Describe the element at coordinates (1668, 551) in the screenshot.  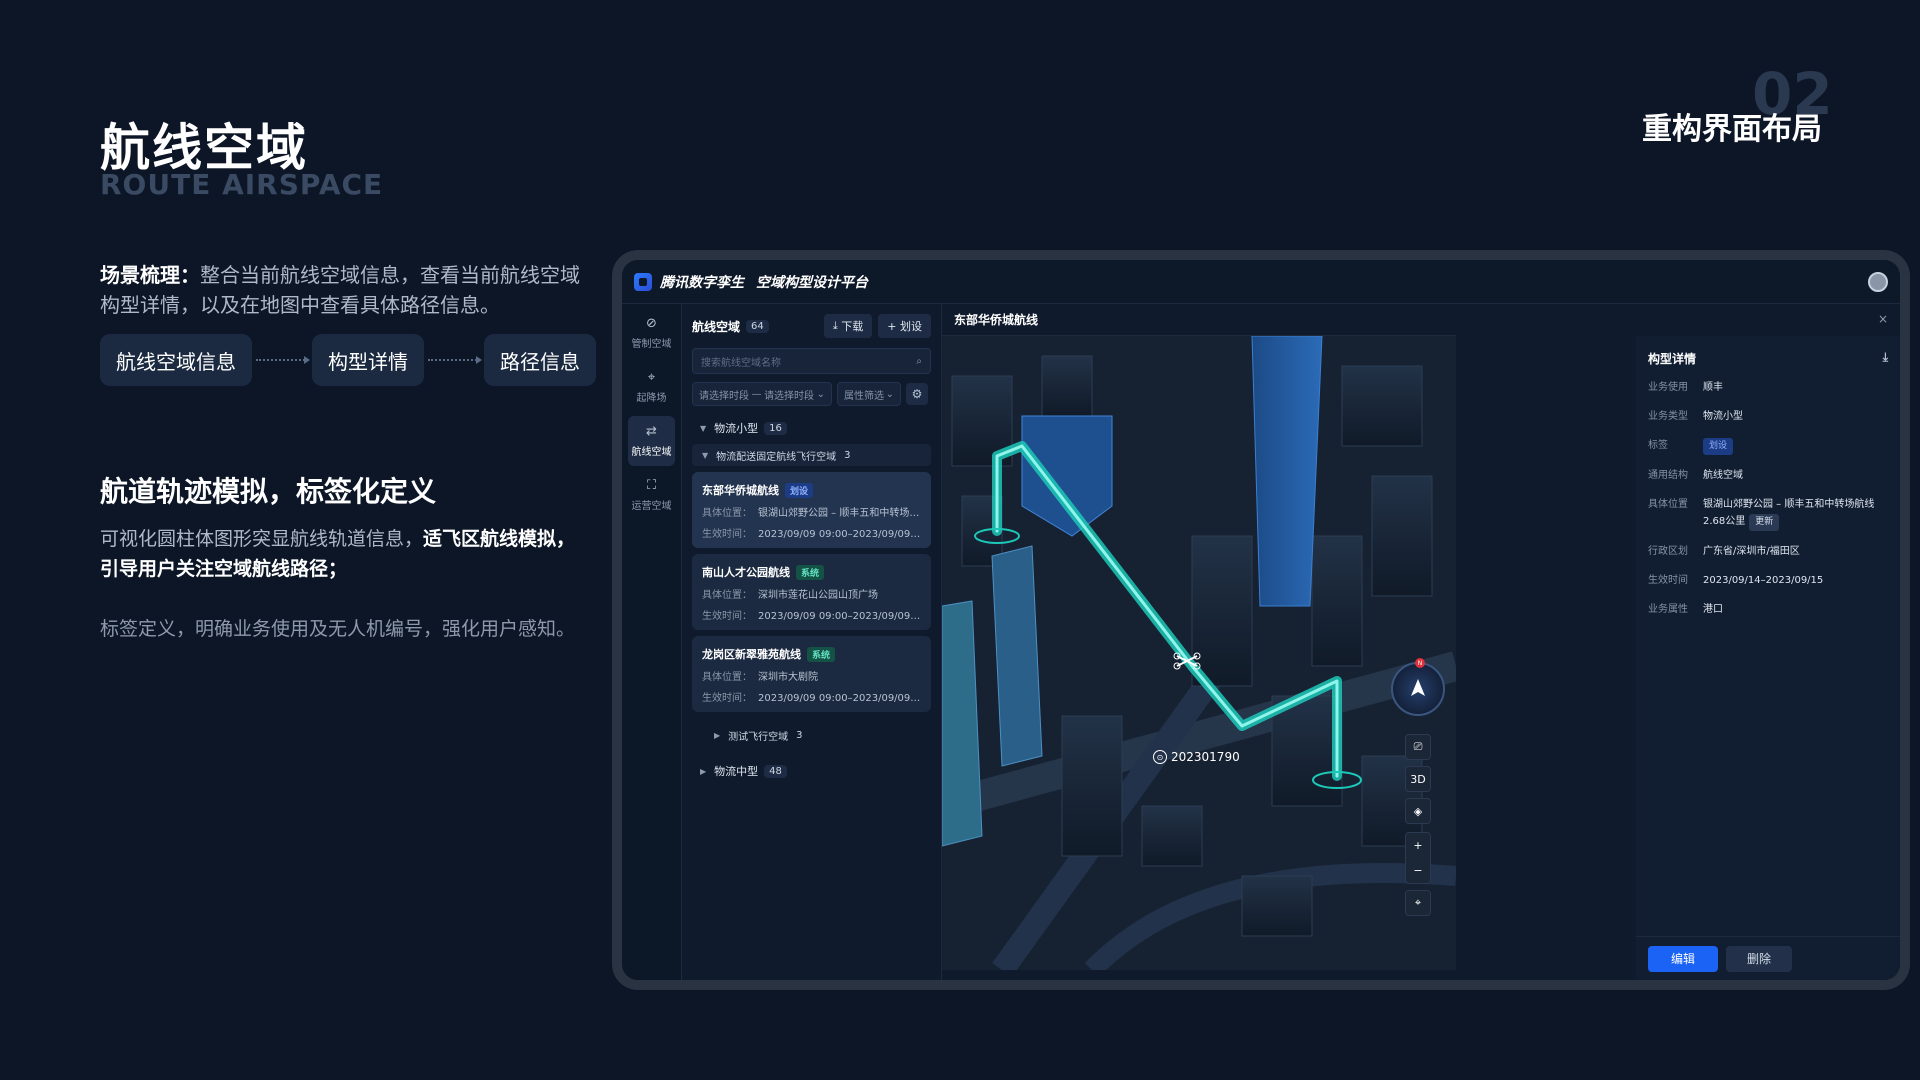
I see `detail-key: 行政区划` at that location.